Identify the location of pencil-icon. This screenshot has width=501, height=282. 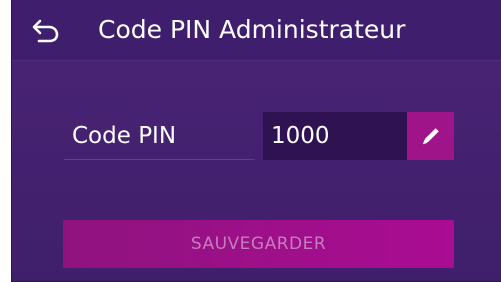
(431, 136).